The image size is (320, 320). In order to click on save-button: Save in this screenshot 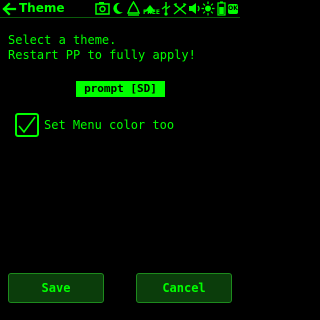, I will do `click(56, 288)`.